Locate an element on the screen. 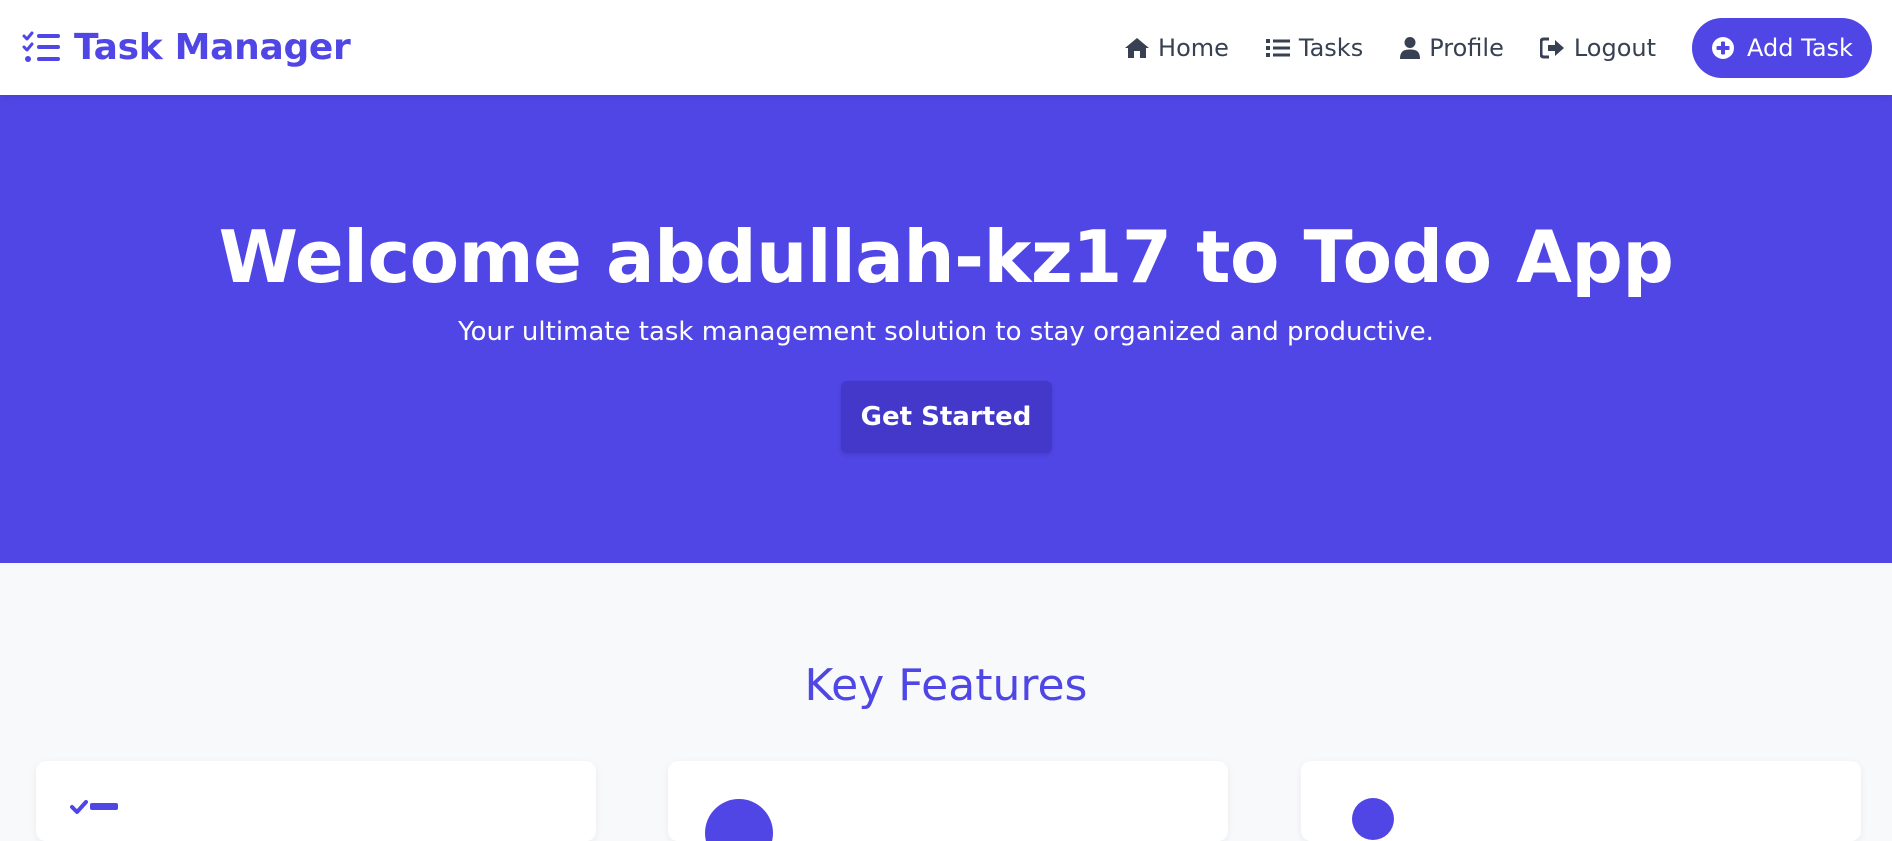  nav-link-logout: Logout is located at coordinates (1597, 47).